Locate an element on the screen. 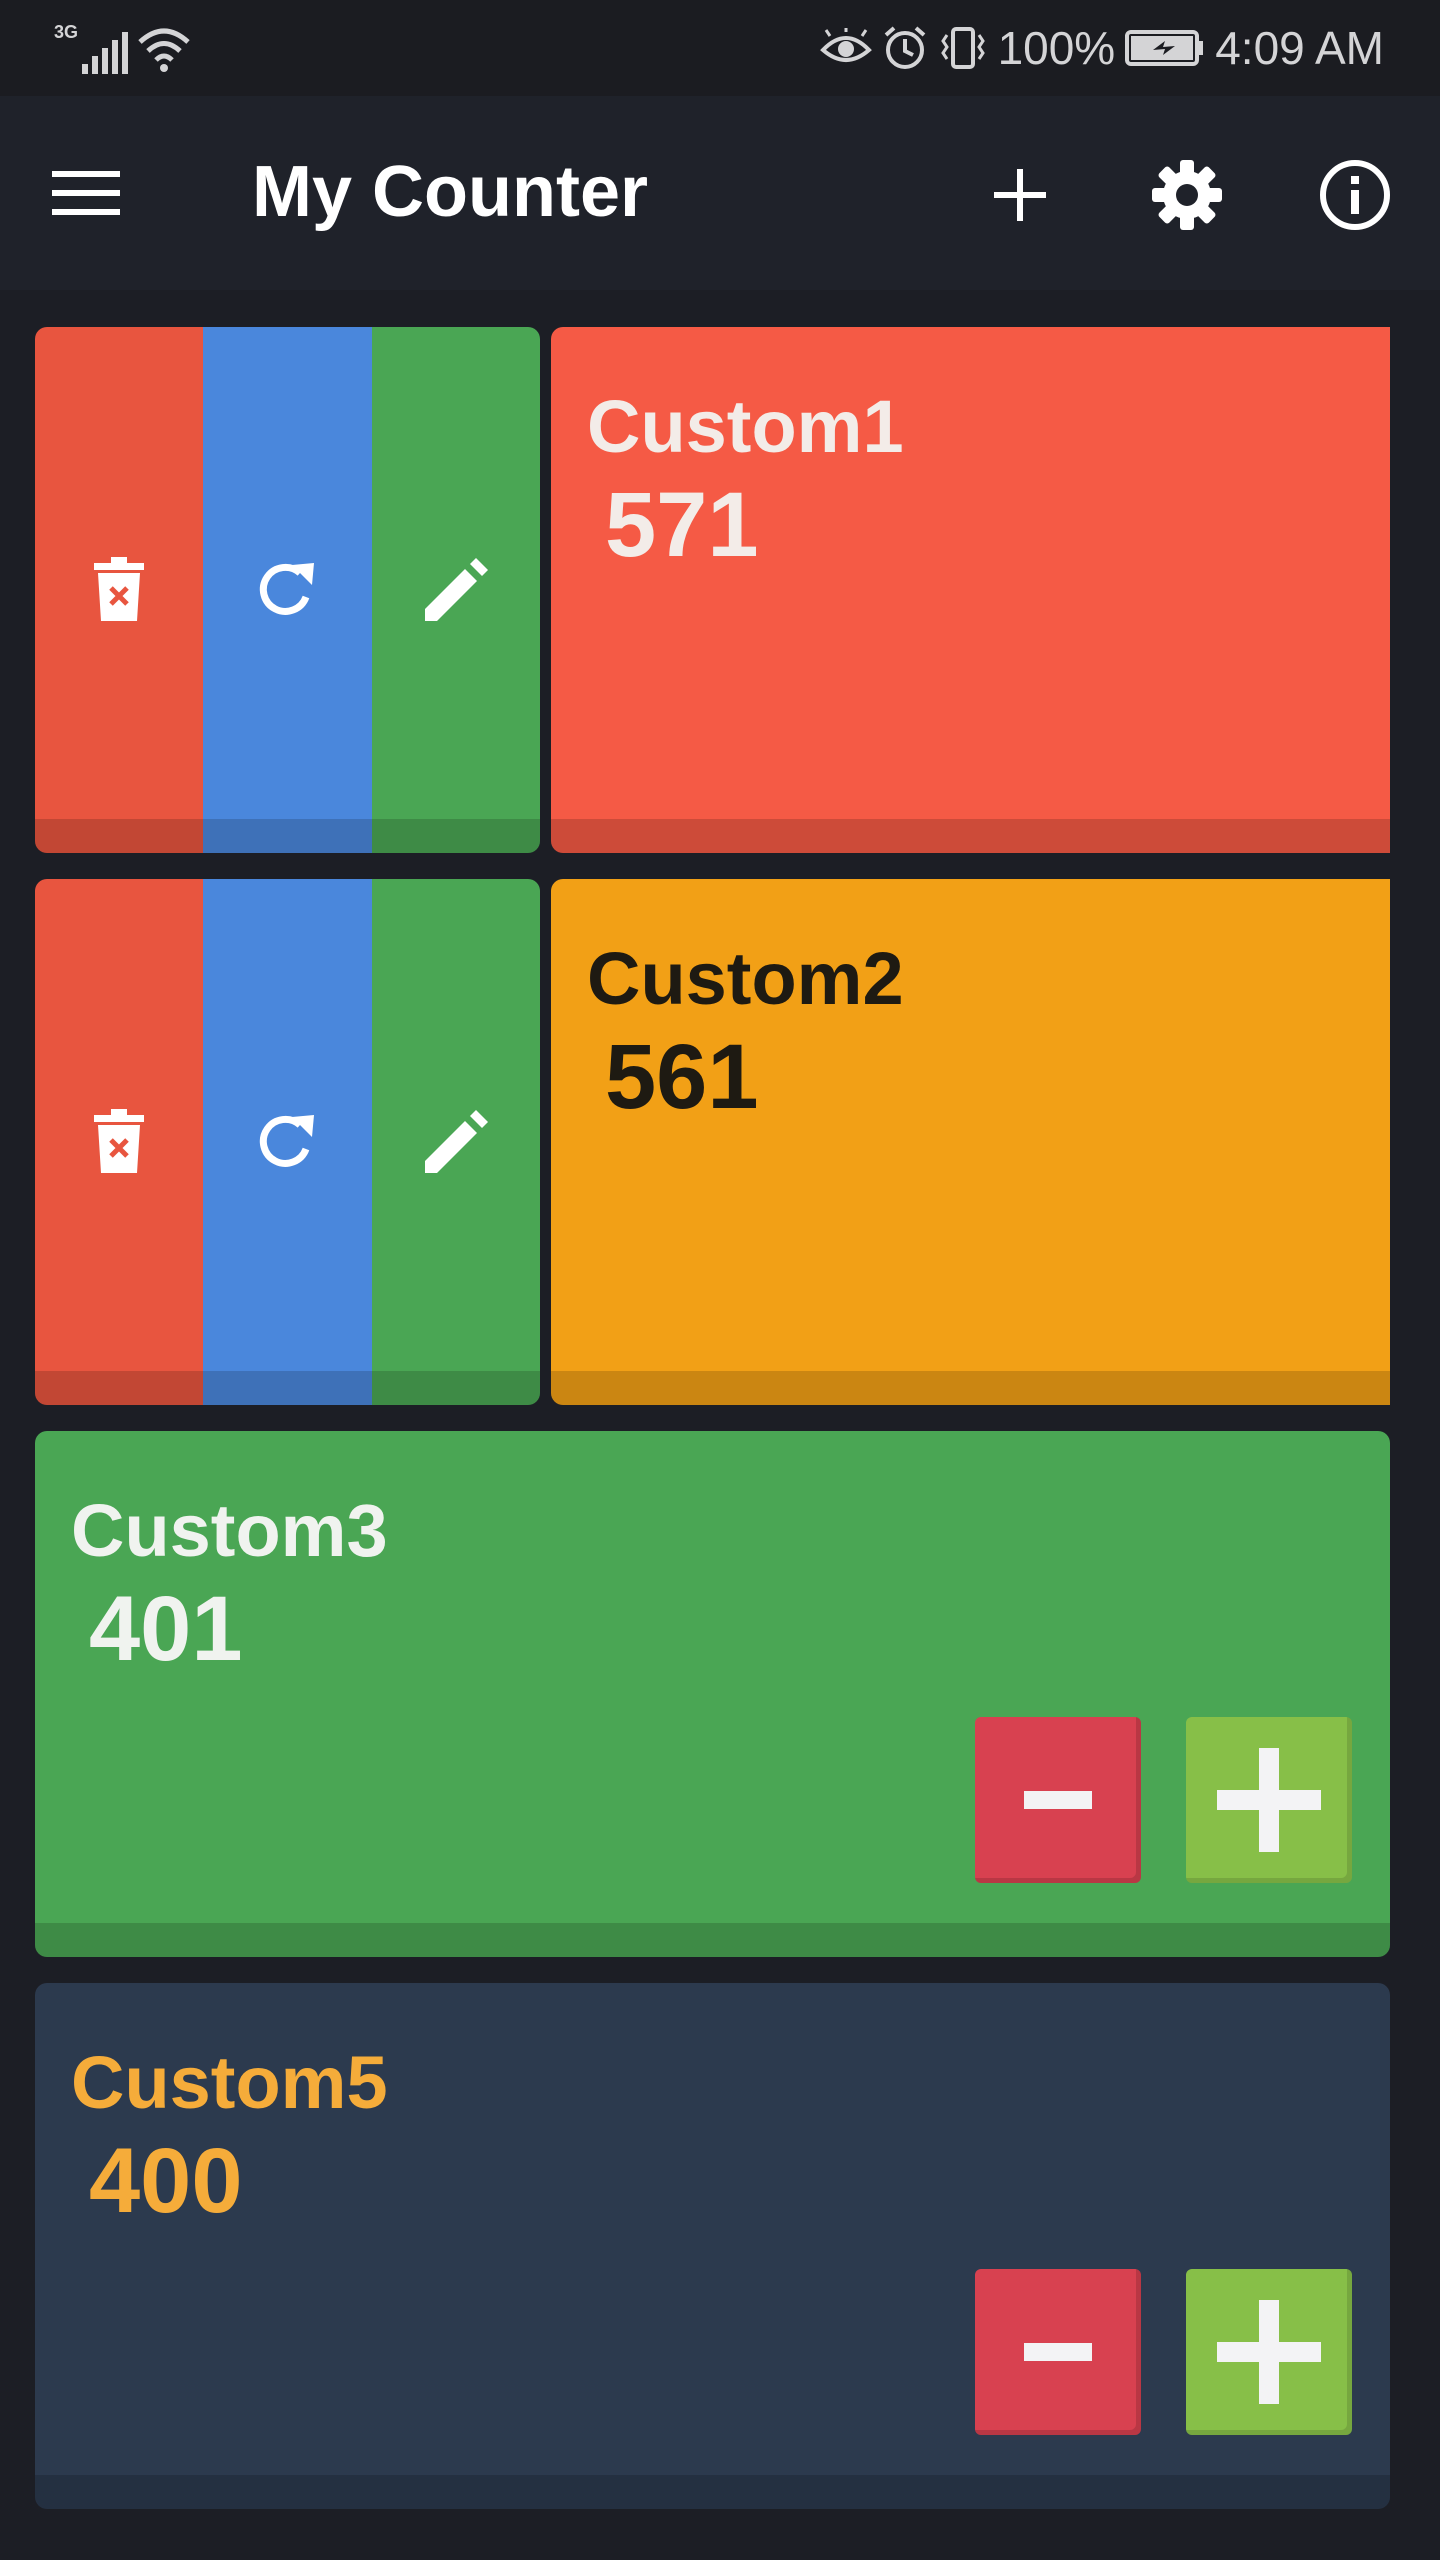 This screenshot has width=1440, height=2560. counter-card-1: Custom1 571 is located at coordinates (970, 590).